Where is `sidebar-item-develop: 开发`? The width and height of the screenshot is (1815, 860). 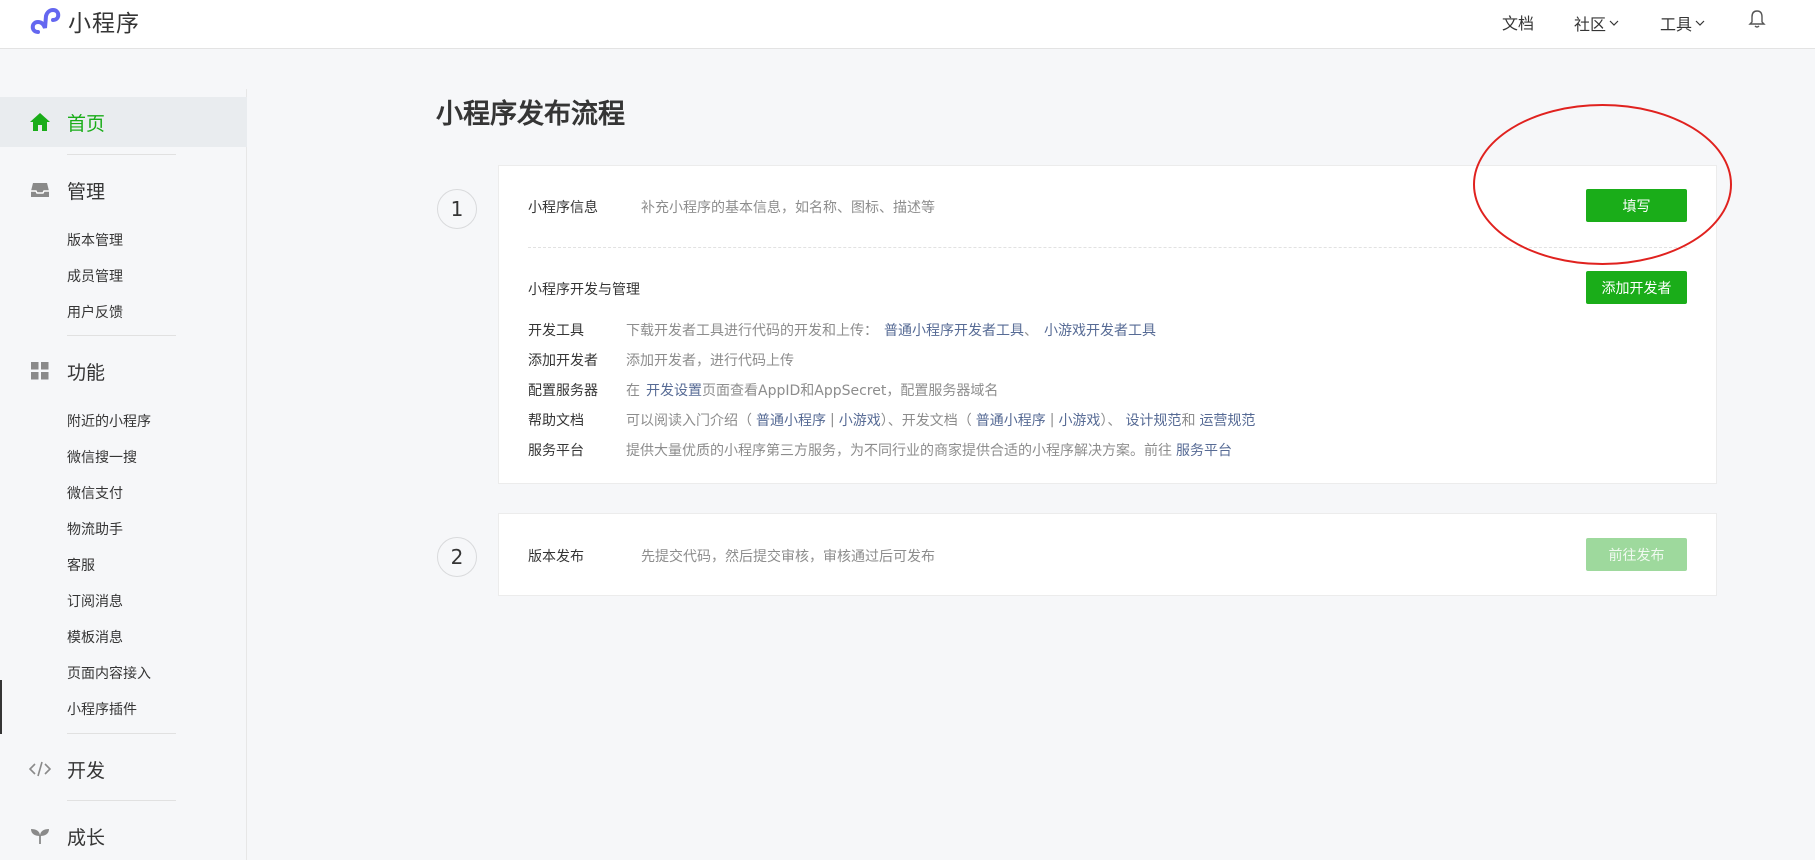
sidebar-item-develop: 开发 is located at coordinates (123, 769).